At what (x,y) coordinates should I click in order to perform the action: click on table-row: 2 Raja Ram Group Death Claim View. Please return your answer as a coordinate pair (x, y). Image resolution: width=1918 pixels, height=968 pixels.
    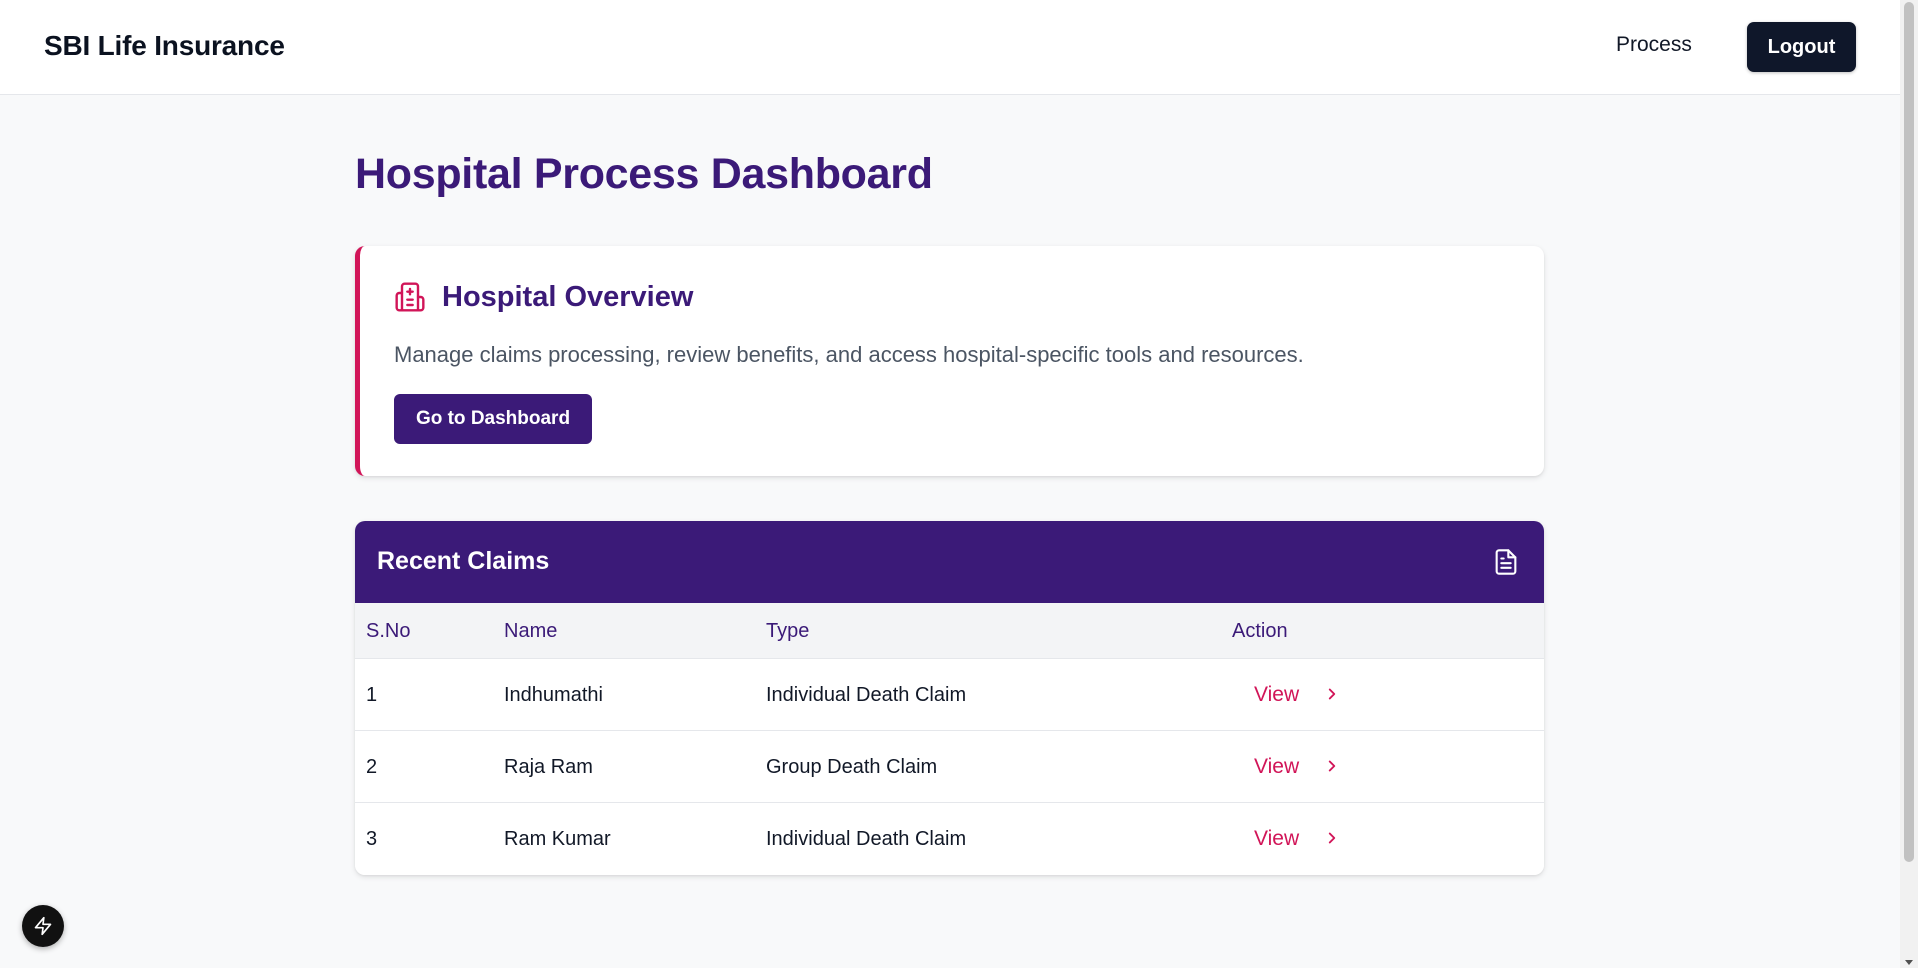
    Looking at the image, I should click on (949, 767).